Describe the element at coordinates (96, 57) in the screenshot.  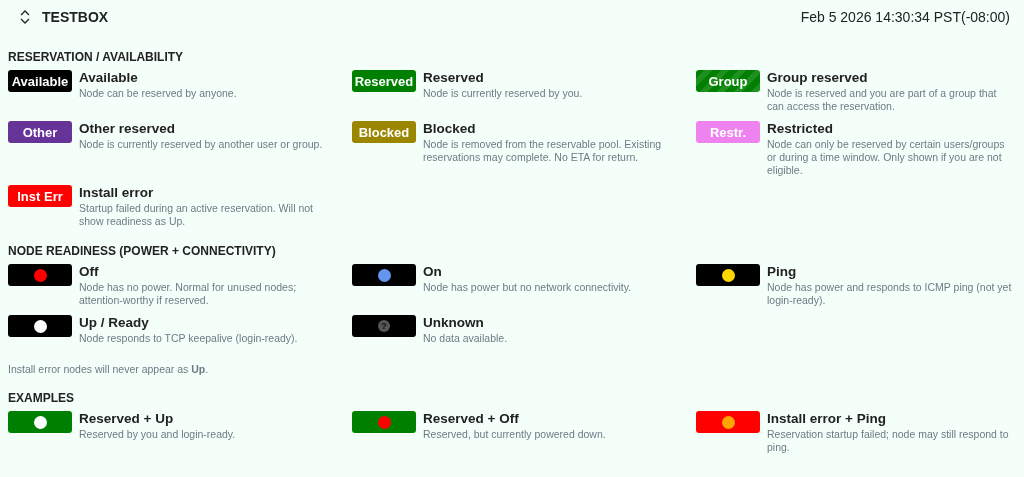
I see `section-title: RESERVATION / AVAILABILITY` at that location.